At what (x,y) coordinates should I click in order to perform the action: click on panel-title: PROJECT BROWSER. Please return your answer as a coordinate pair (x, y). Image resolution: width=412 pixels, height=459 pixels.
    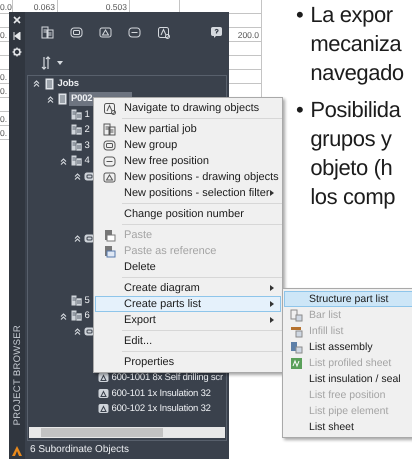
    Looking at the image, I should click on (17, 374).